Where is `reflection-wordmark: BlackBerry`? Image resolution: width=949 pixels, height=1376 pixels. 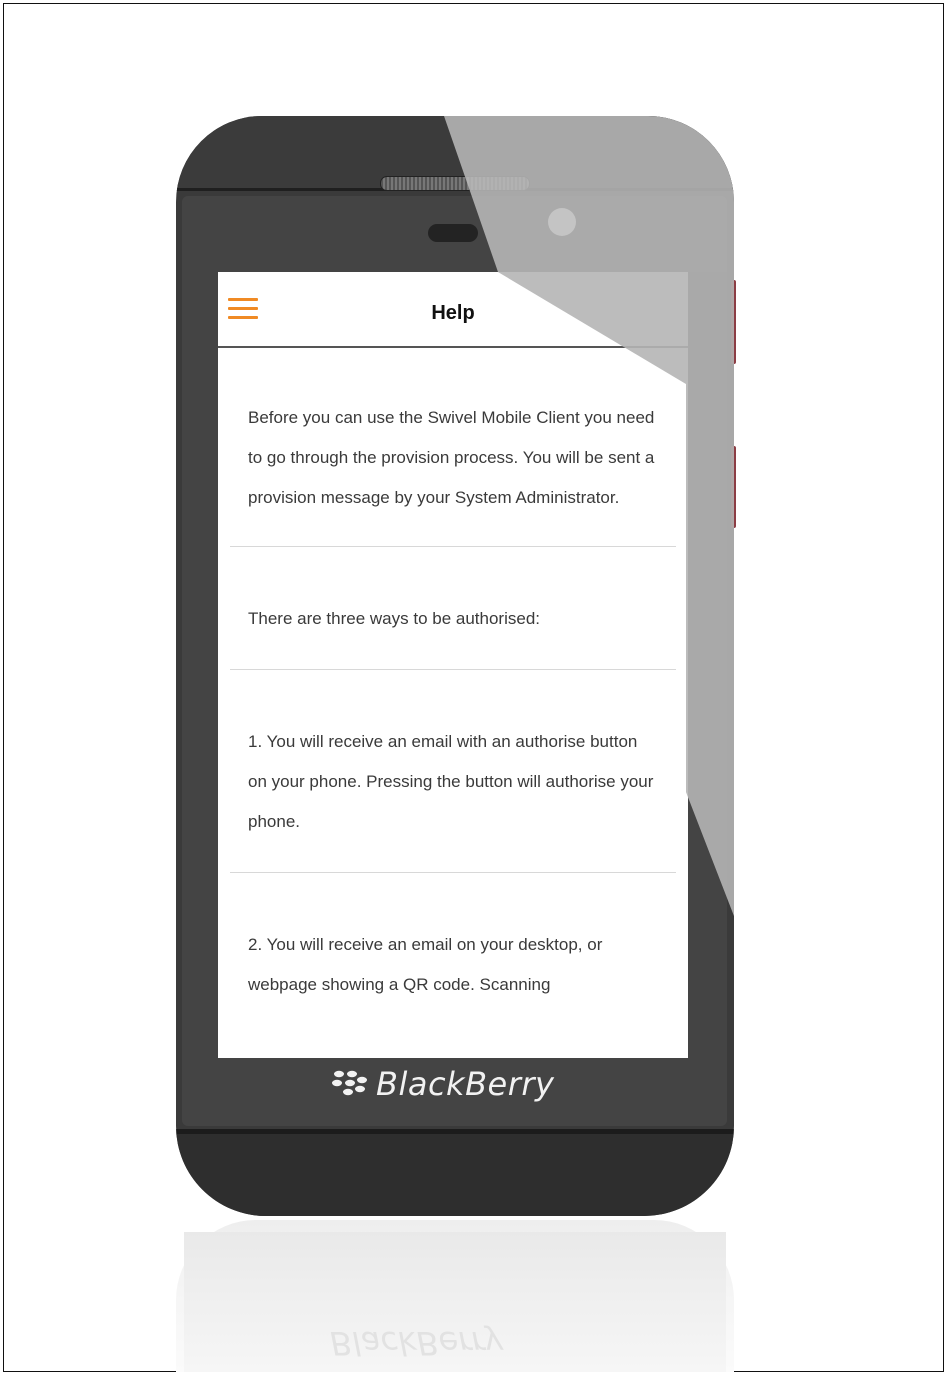
reflection-wordmark: BlackBerry is located at coordinates (417, 1343).